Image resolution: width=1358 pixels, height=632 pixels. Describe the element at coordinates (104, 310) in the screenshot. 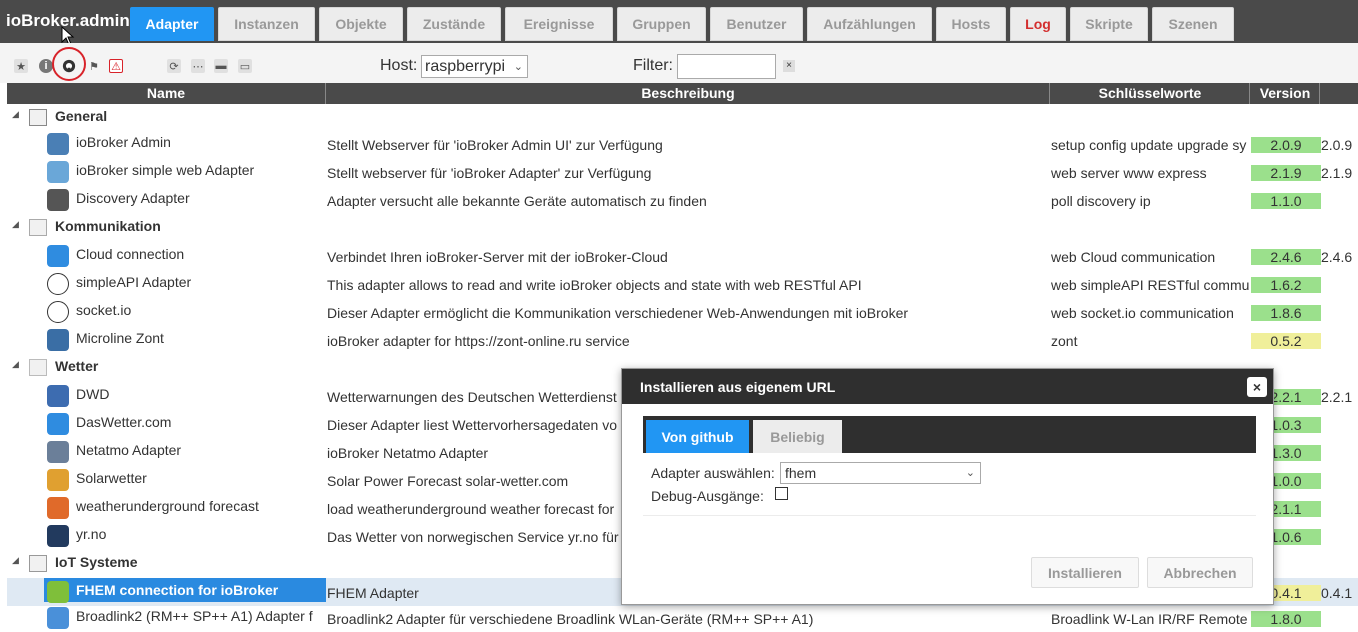

I see `adapter-name: socket.io` at that location.